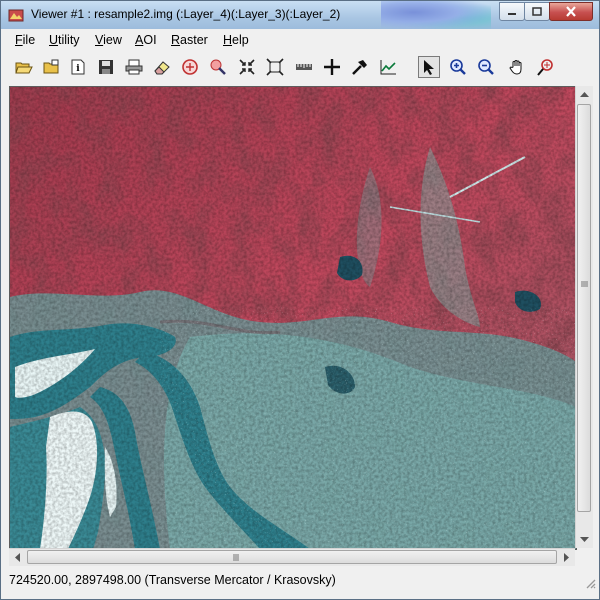 This screenshot has height=600, width=600. I want to click on vertical-scrollbar, so click(584, 317).